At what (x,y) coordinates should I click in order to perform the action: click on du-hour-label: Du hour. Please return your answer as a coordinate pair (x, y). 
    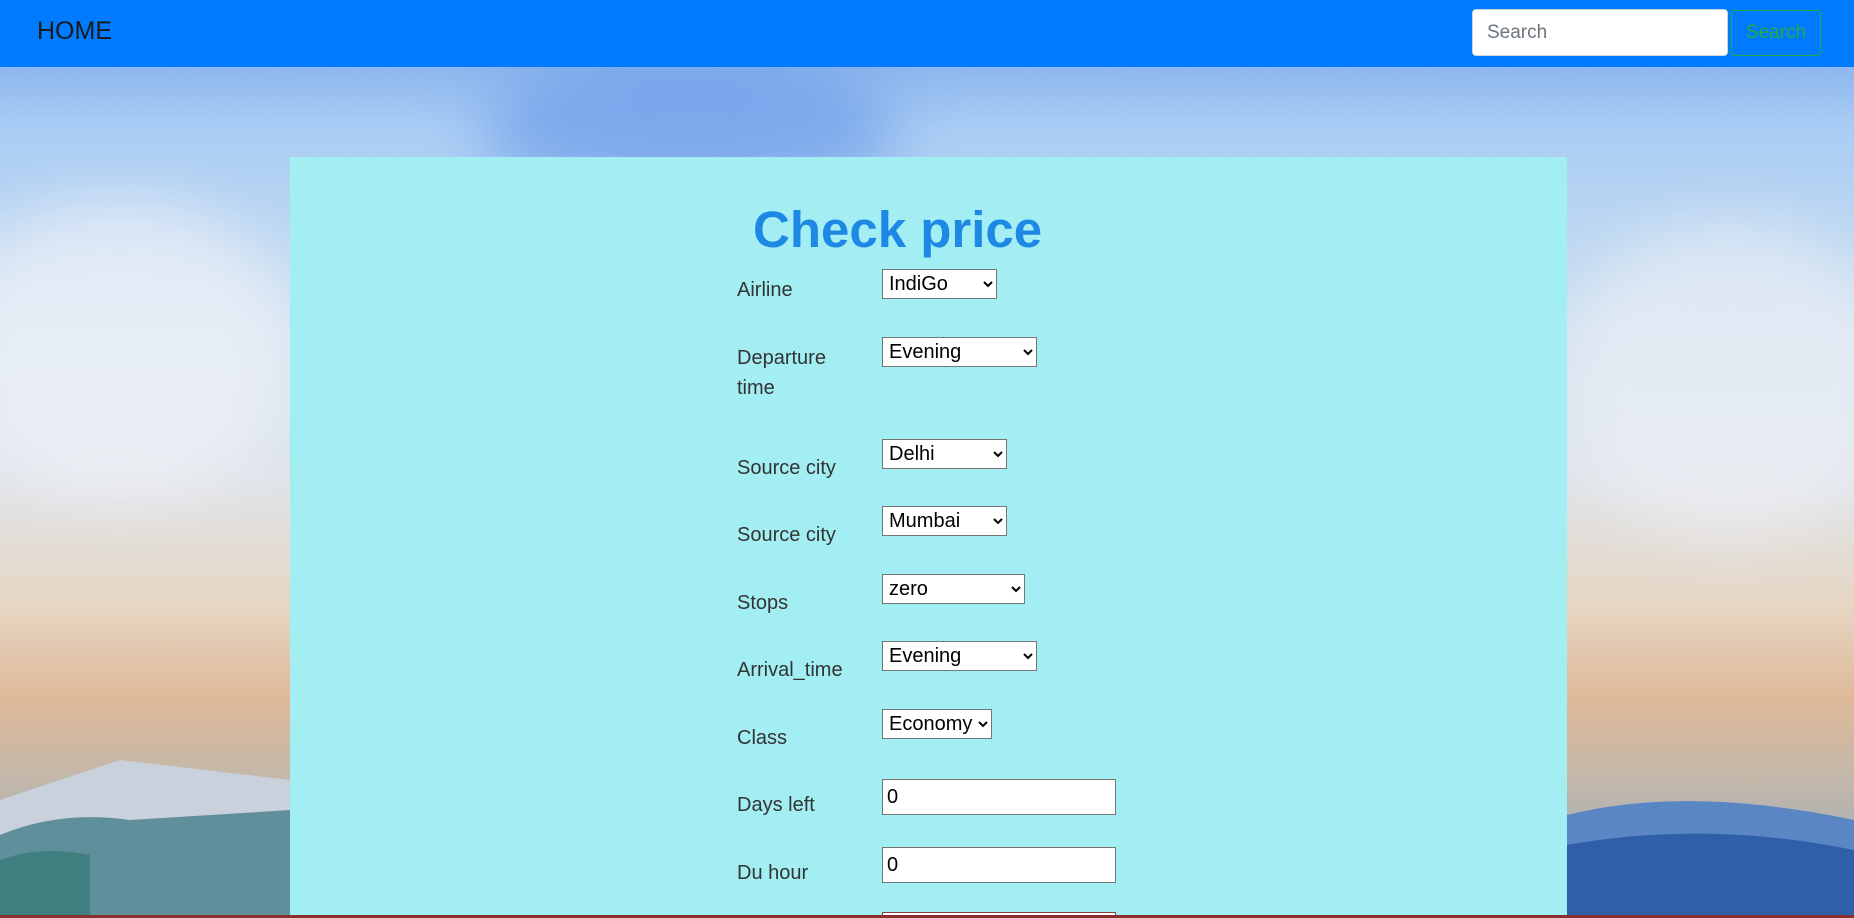
    Looking at the image, I should click on (773, 873).